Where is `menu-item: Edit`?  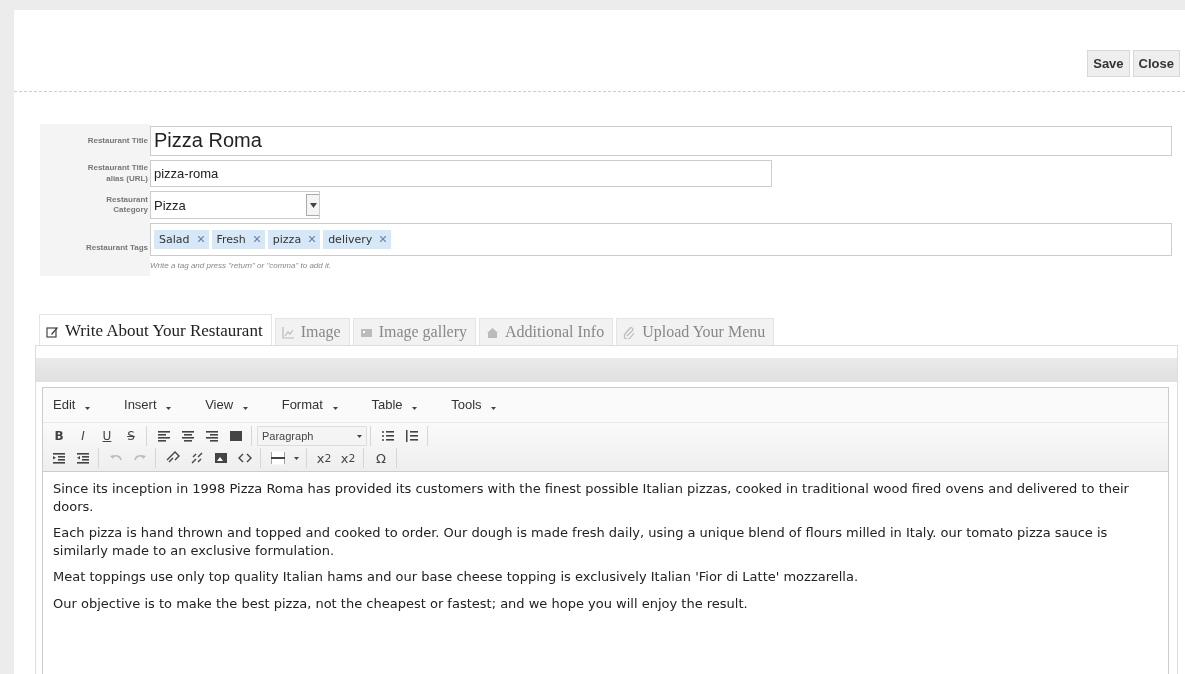
menu-item: Edit is located at coordinates (71, 405).